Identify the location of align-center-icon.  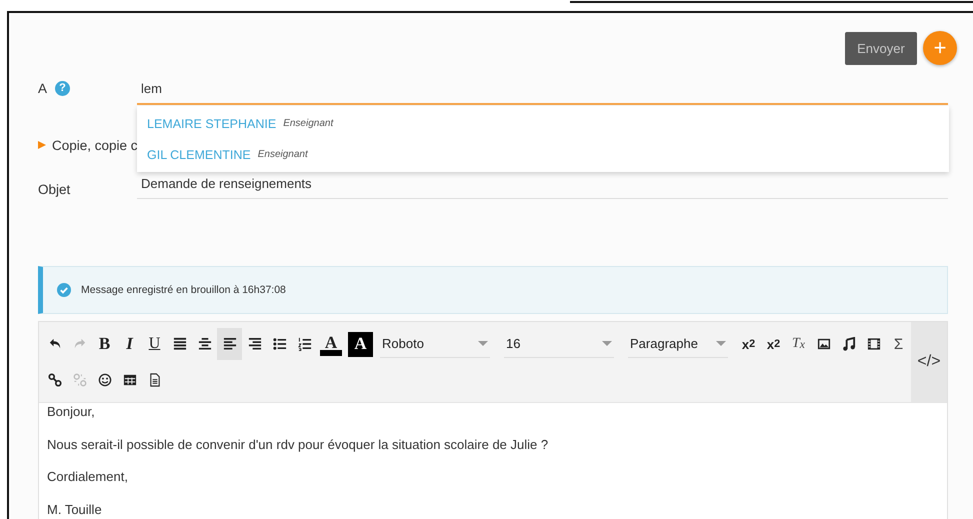
(205, 344).